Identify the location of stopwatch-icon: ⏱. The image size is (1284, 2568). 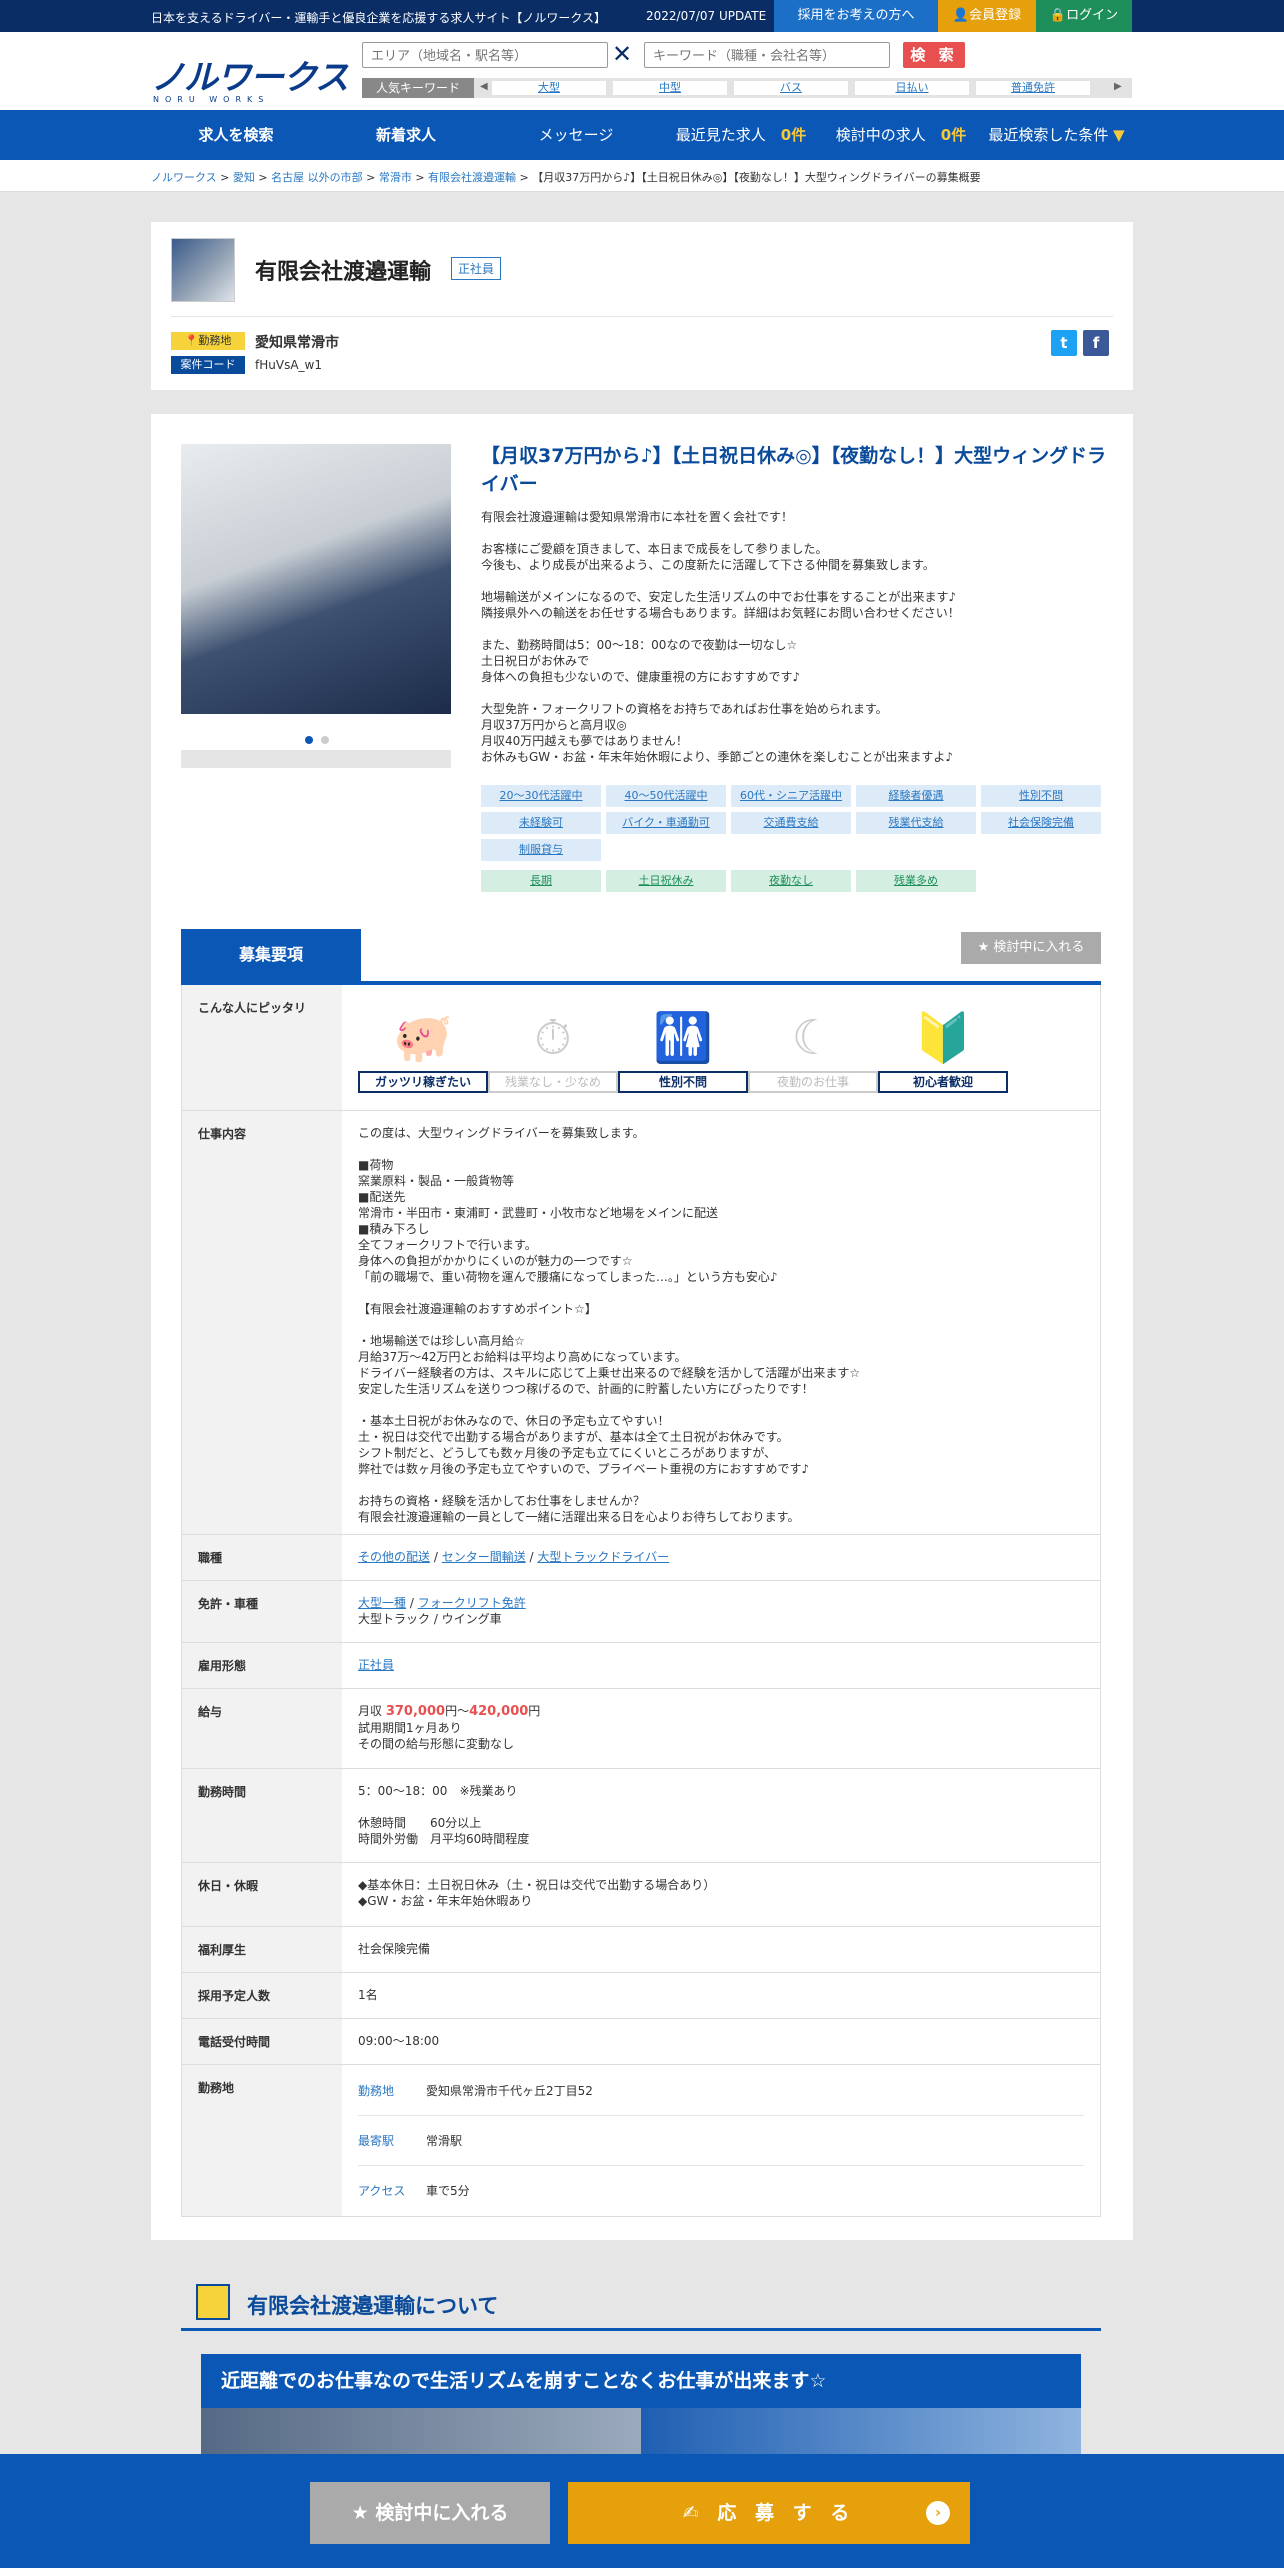
(553, 1038).